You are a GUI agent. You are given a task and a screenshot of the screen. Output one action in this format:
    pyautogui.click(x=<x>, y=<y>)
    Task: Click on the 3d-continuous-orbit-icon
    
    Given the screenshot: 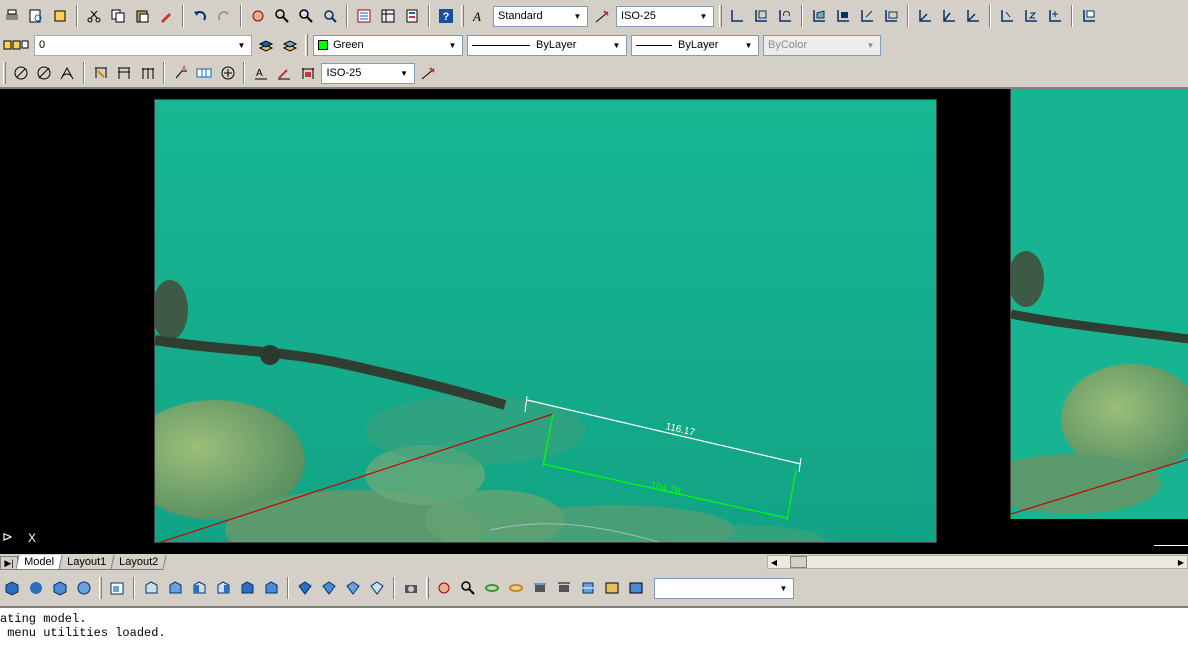 What is the action you would take?
    pyautogui.click(x=516, y=588)
    